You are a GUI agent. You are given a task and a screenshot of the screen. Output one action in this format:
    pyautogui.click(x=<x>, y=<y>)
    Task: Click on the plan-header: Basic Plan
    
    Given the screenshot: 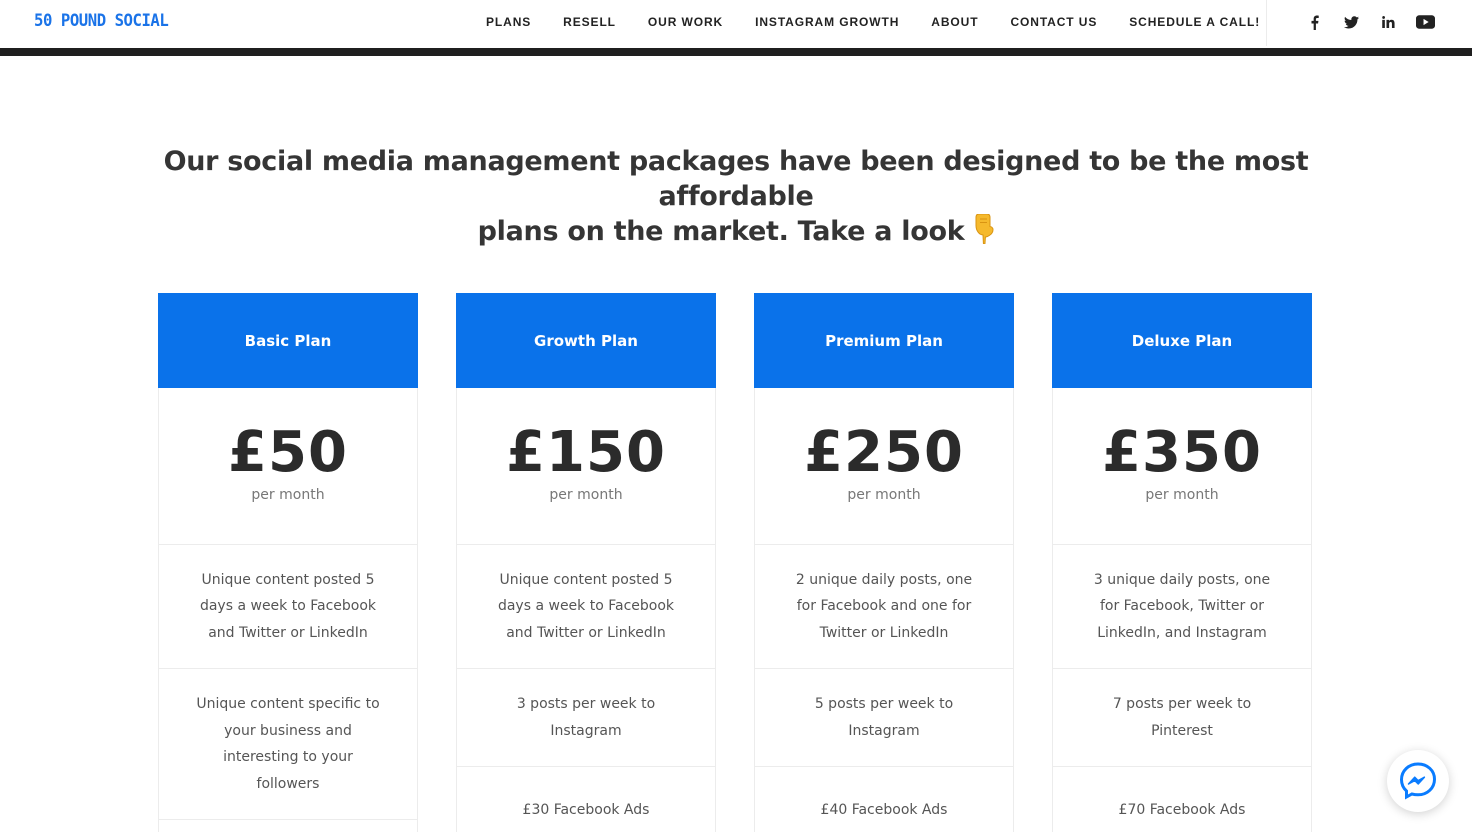 What is the action you would take?
    pyautogui.click(x=288, y=340)
    